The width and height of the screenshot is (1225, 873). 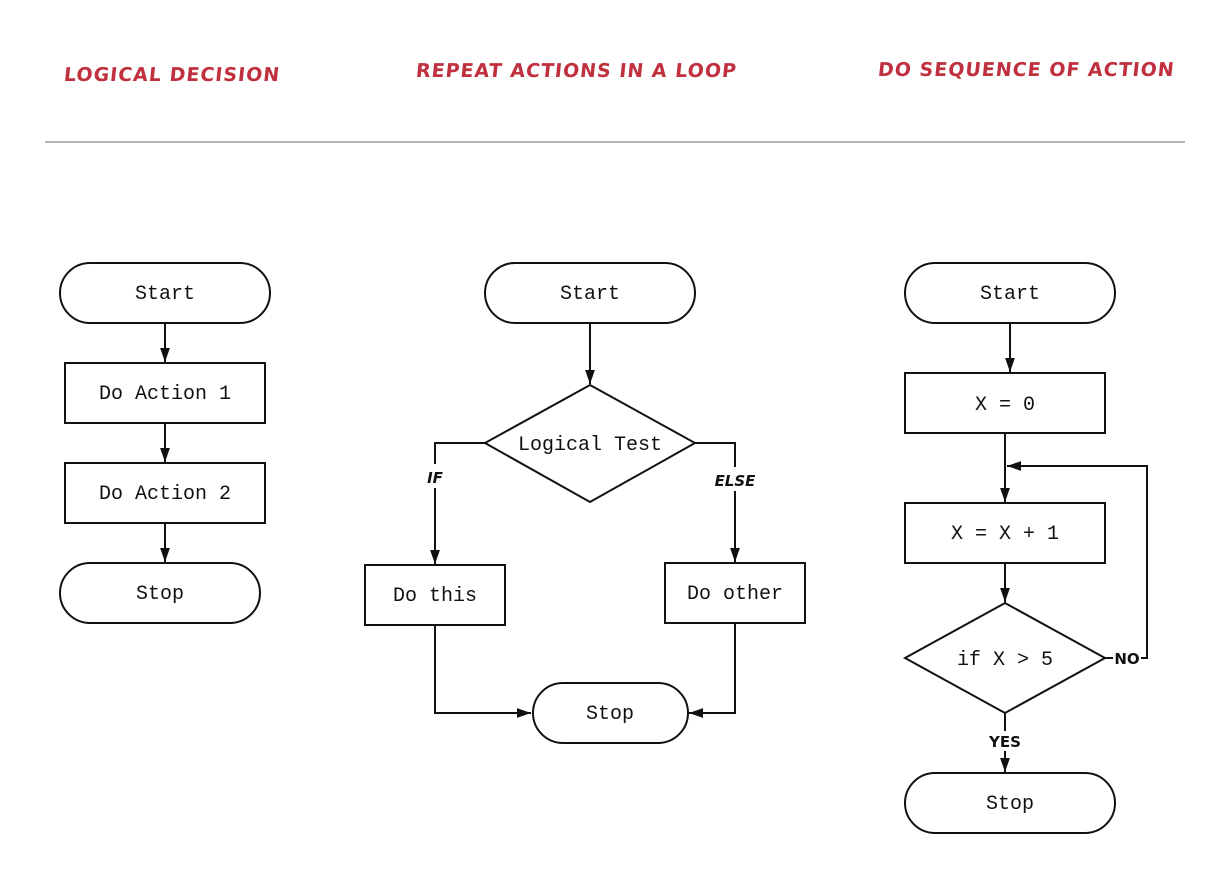 I want to click on decision-stop-label: Stop, so click(x=610, y=714).